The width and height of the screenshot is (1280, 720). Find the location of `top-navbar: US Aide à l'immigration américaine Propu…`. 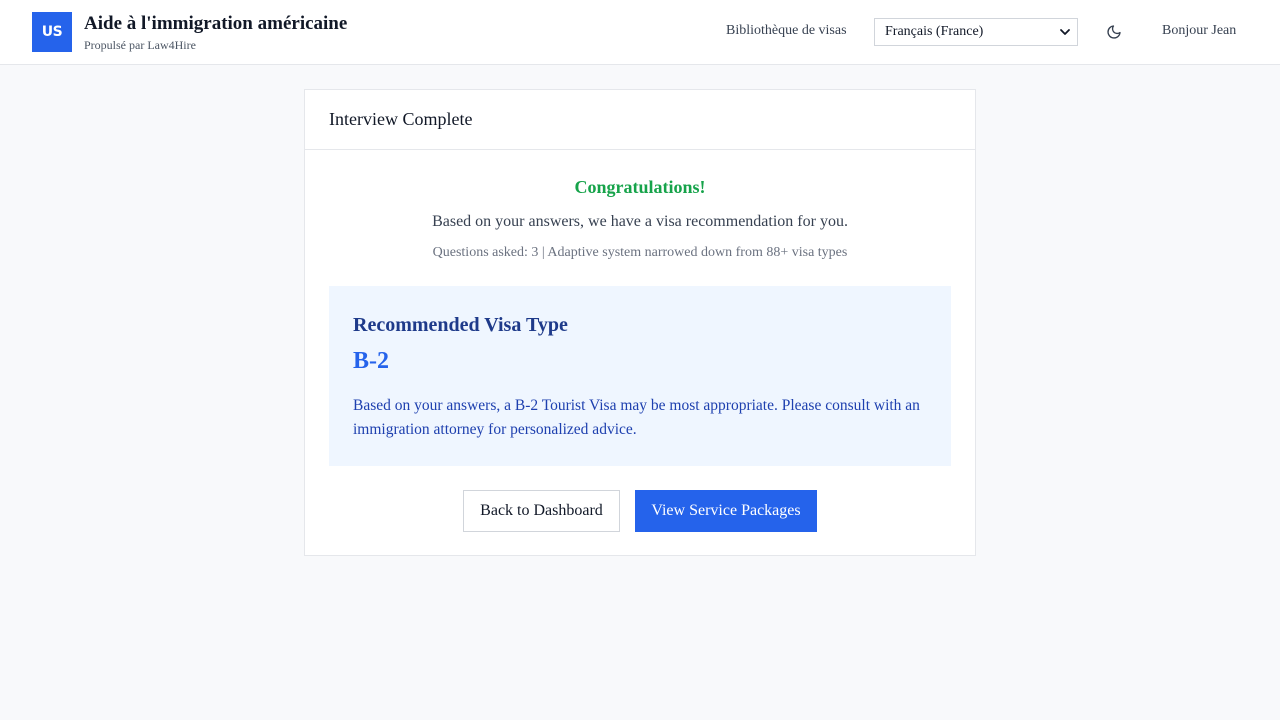

top-navbar: US Aide à l'immigration américaine Propu… is located at coordinates (640, 32).